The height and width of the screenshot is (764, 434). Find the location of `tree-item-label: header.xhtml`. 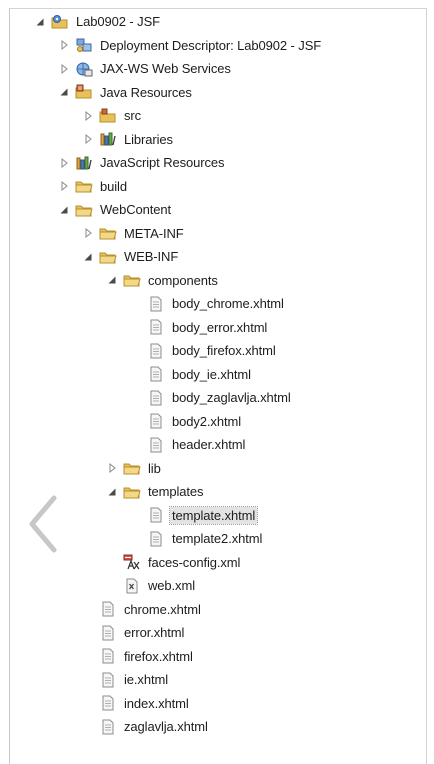

tree-item-label: header.xhtml is located at coordinates (209, 445).